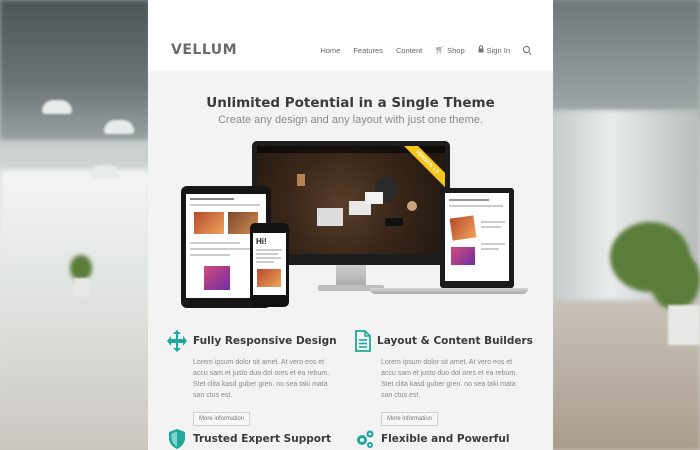 The image size is (700, 450). Describe the element at coordinates (425, 50) in the screenshot. I see `main-nav: Home Features Content 🛒︎ Shop Sign In` at that location.